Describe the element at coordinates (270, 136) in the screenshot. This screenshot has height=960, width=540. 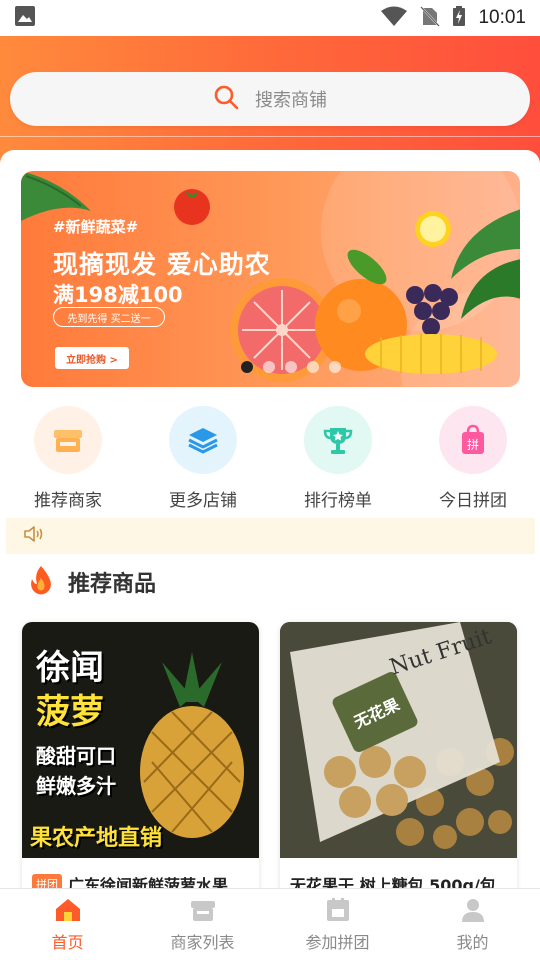
I see `header-divider` at that location.